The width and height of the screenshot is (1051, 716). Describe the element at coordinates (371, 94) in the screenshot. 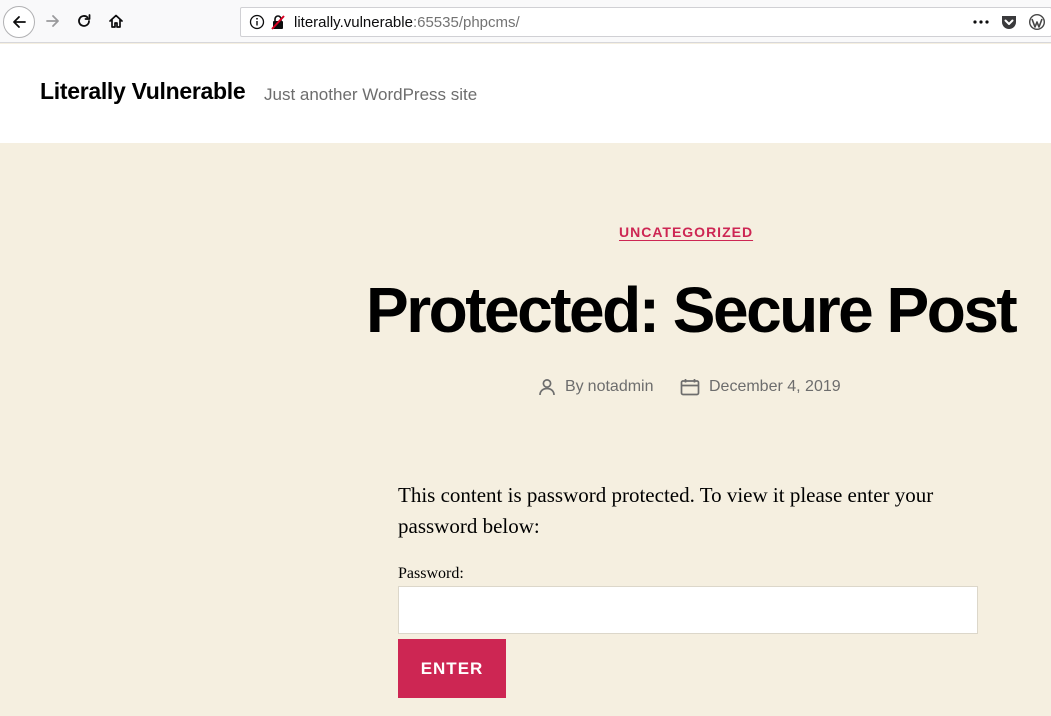

I see `site-tagline: Just another WordPress site` at that location.